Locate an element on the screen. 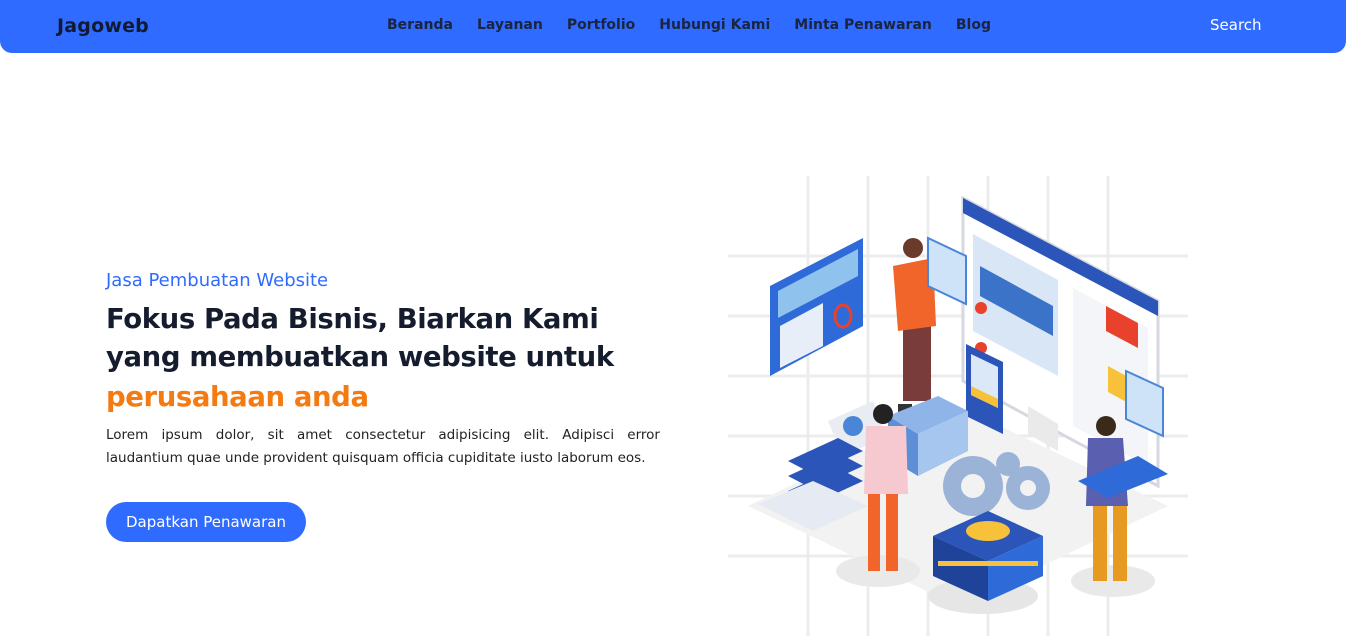 Image resolution: width=1346 pixels, height=644 pixels. nav-link-minta-penawaran: Minta Penawaran is located at coordinates (863, 25).